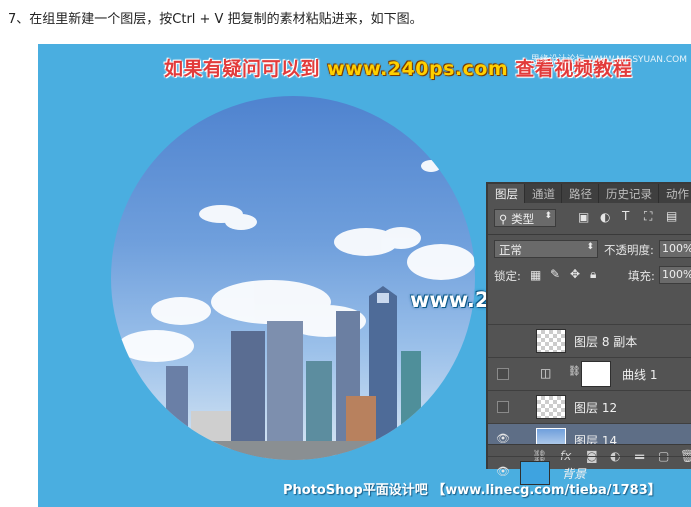 Image resolution: width=691 pixels, height=507 pixels. I want to click on blend-mode-value: 正常, so click(510, 250).